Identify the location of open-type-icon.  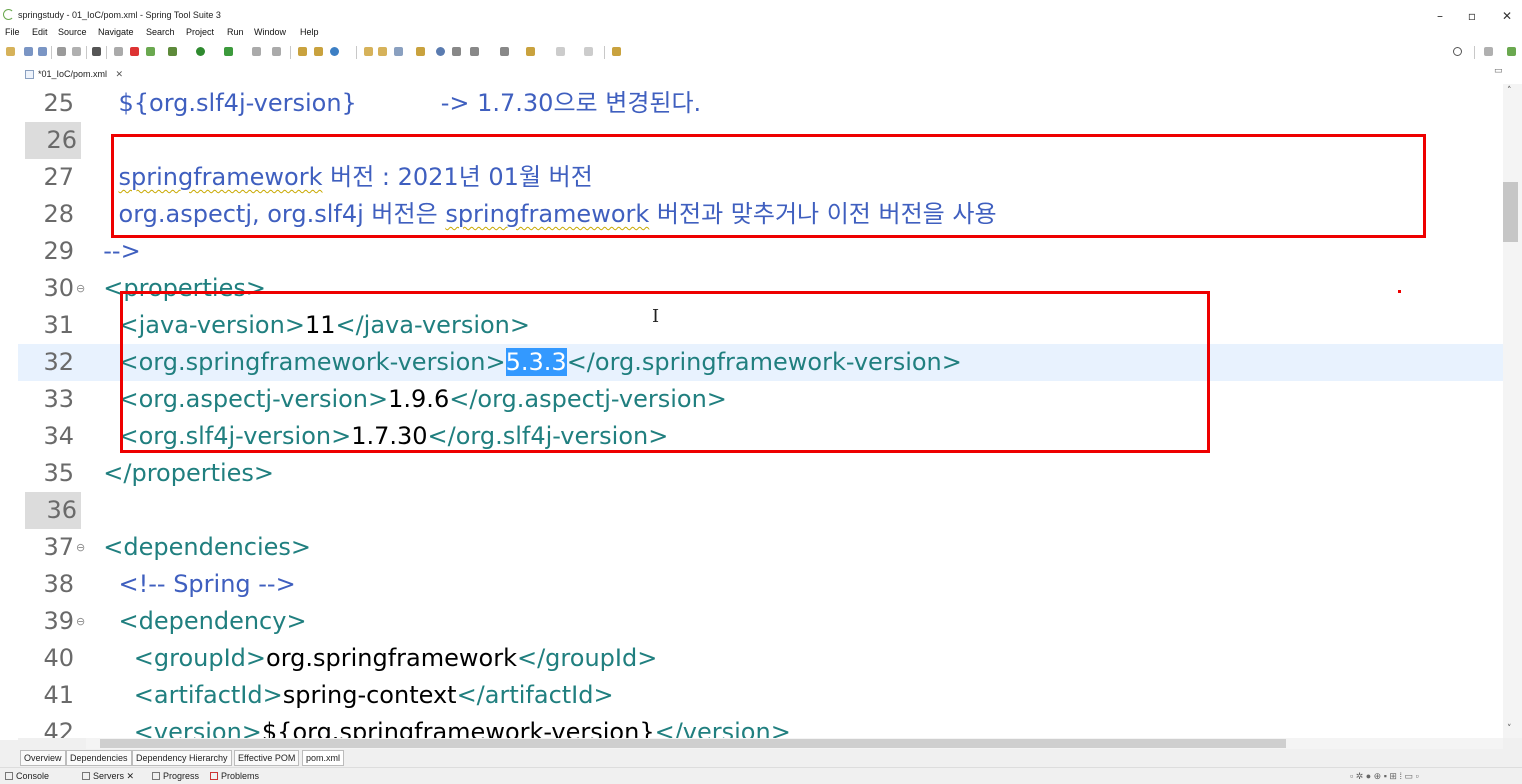
(76, 51).